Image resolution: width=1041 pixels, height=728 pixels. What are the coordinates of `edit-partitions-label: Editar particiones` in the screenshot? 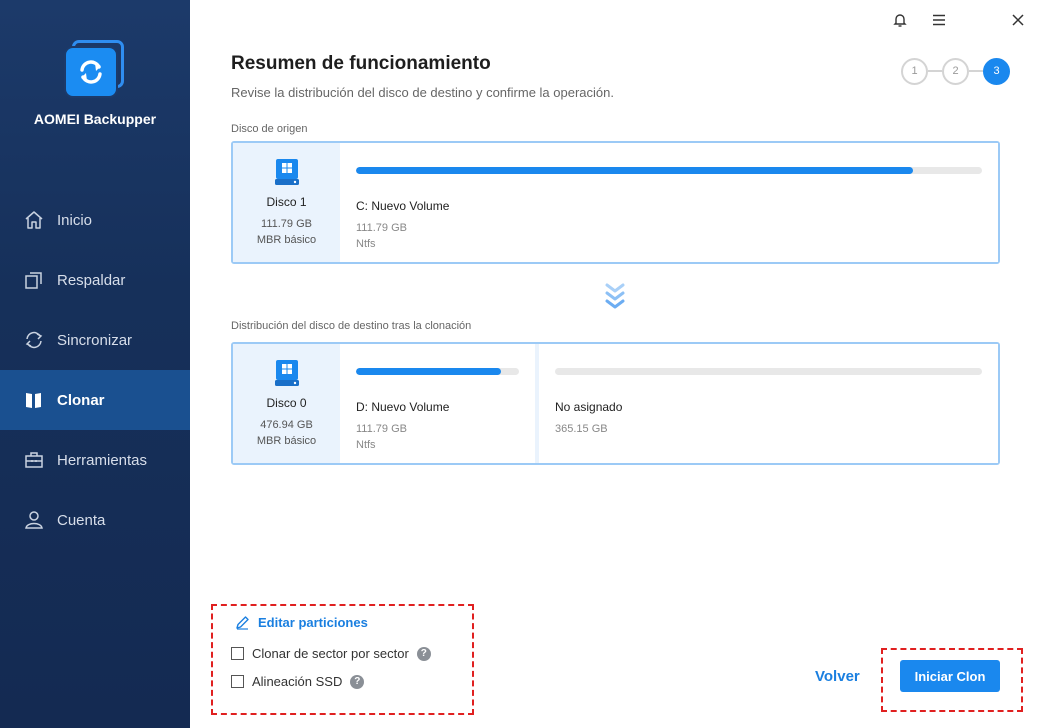 It's located at (313, 622).